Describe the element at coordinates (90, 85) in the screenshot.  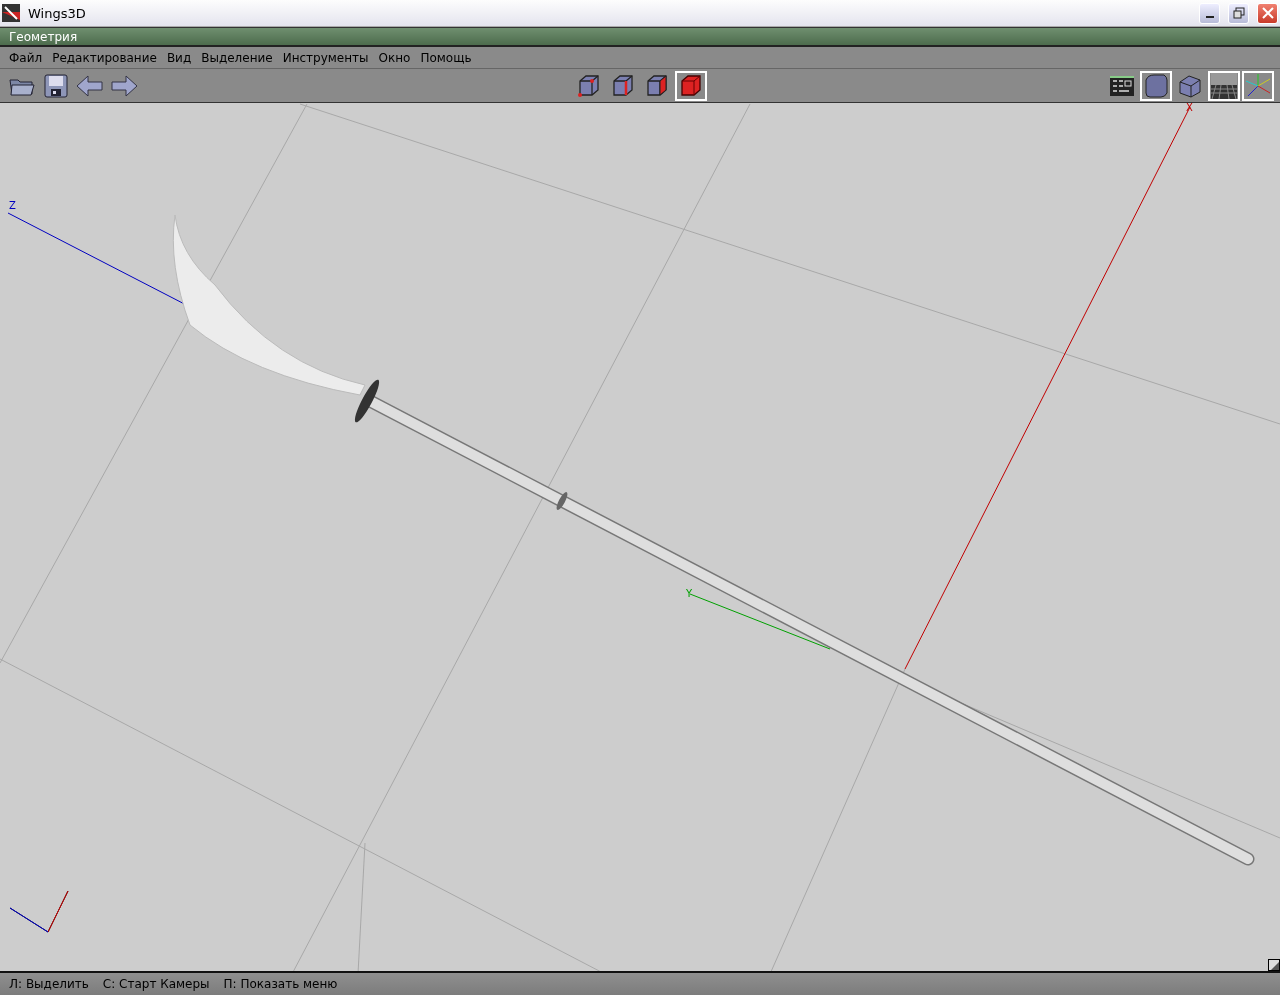
I see `left-arrow-icon` at that location.